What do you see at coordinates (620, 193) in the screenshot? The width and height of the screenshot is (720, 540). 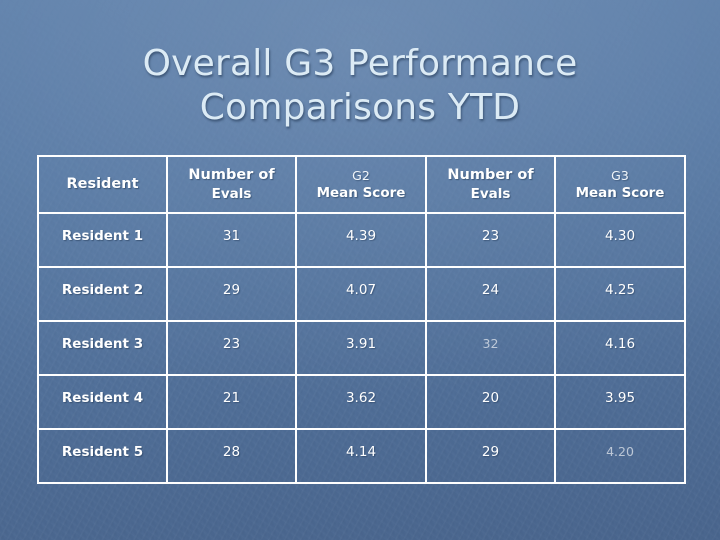 I see `column-header-g3-mean-line2: Mean Score` at bounding box center [620, 193].